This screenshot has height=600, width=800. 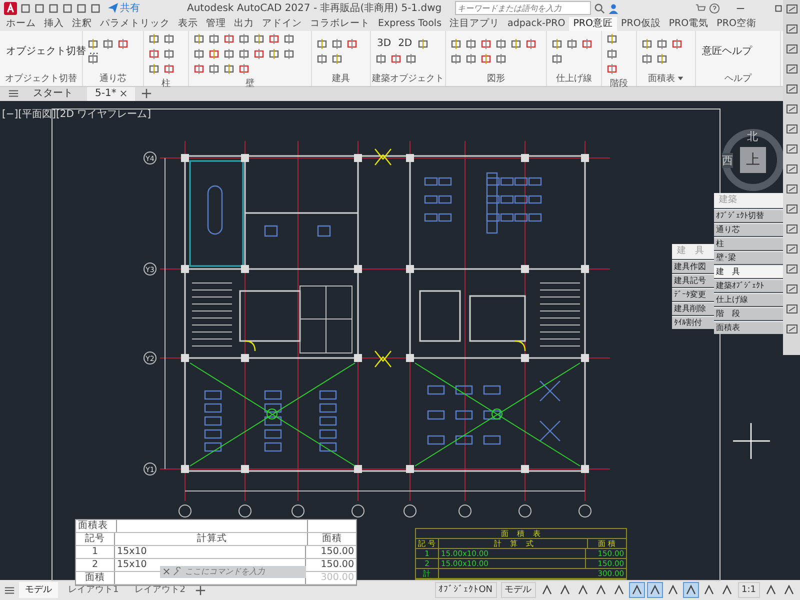 I want to click on ribbon-tab: 出力, so click(x=244, y=23).